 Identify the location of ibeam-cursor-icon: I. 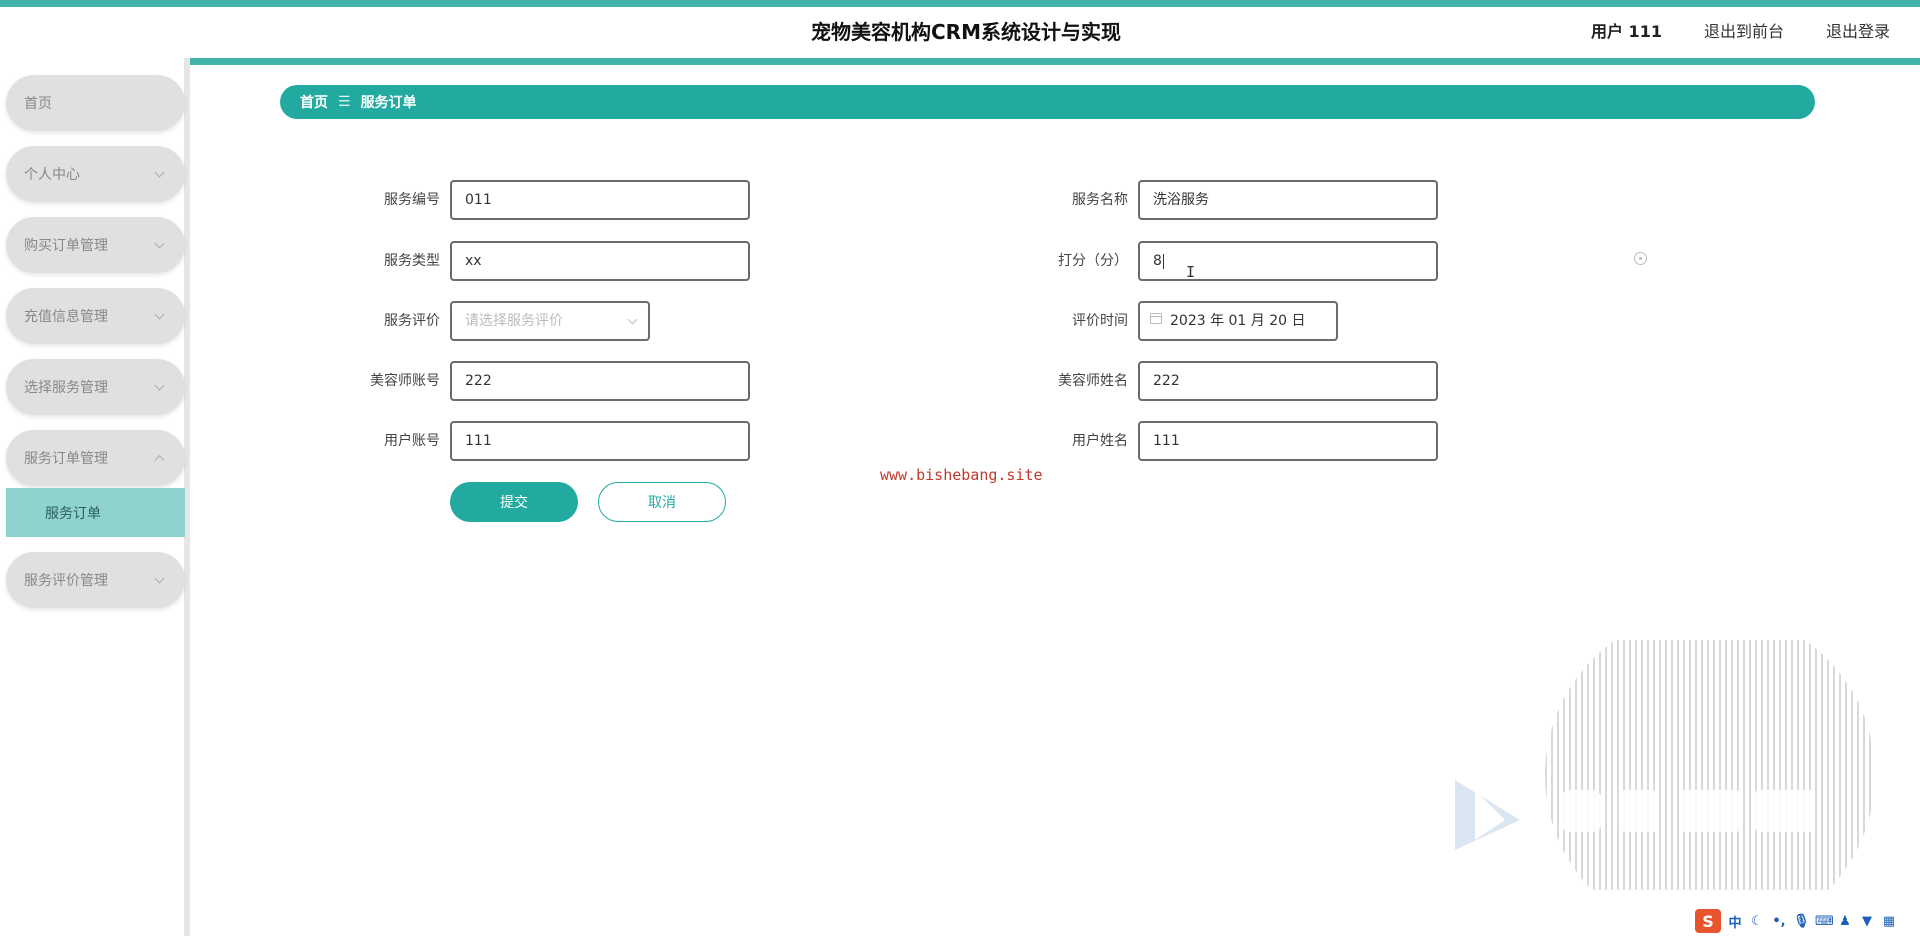
(1191, 272).